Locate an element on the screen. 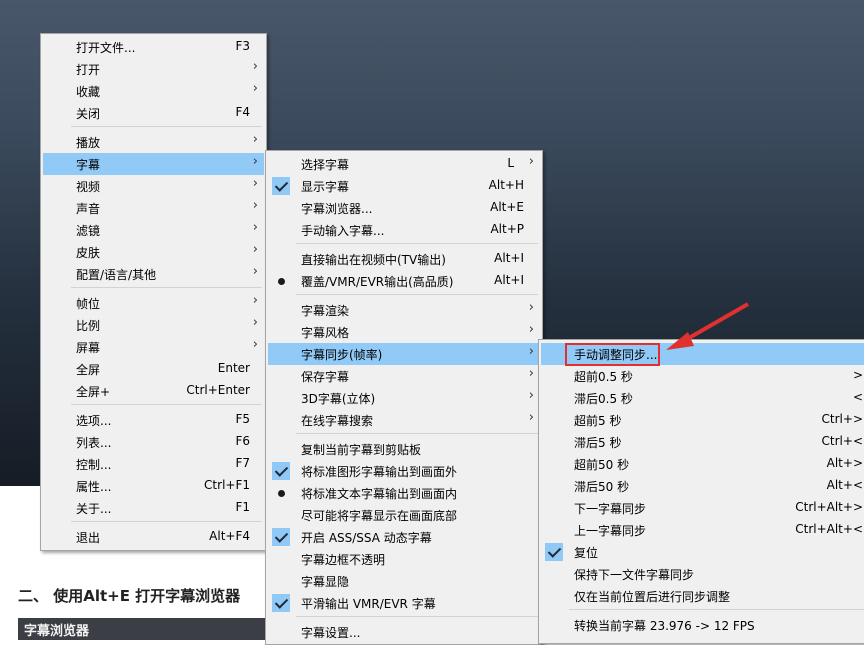 Image resolution: width=864 pixels, height=645 pixels. menu1-item: 退出 Alt+F4 is located at coordinates (153, 537).